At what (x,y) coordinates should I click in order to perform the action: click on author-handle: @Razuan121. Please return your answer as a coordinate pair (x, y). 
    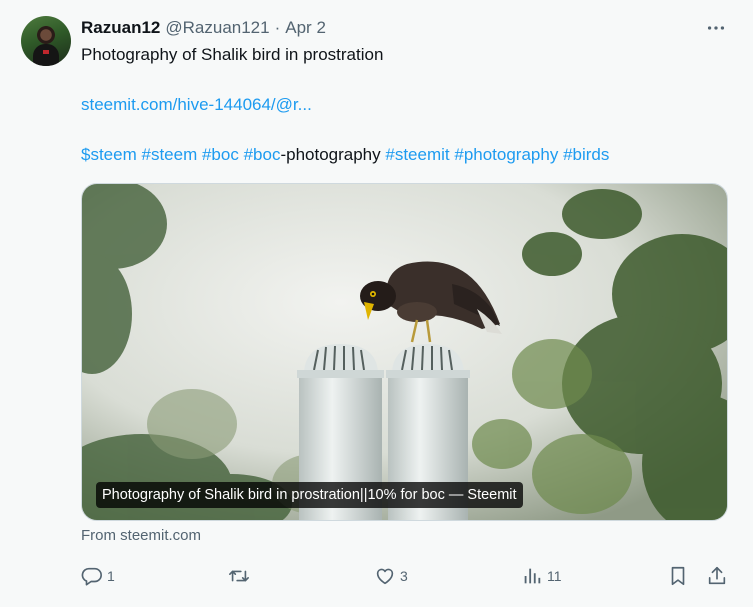
    Looking at the image, I should click on (217, 28).